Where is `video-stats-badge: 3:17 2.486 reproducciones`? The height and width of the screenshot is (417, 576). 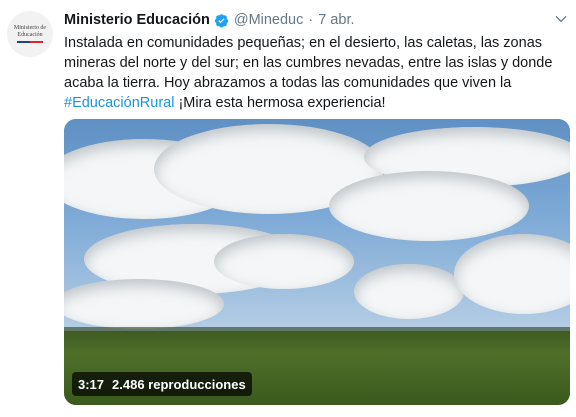
video-stats-badge: 3:17 2.486 reproducciones is located at coordinates (162, 384).